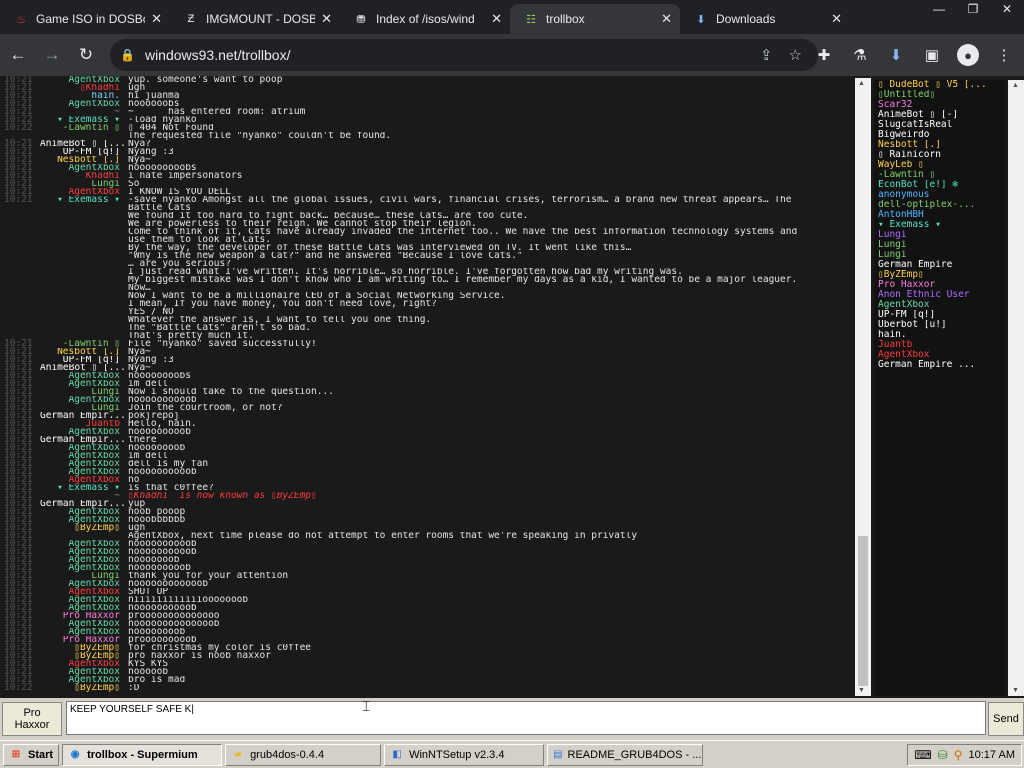 This screenshot has width=1024, height=768. I want to click on message-nick: Juantb, so click(84, 424).